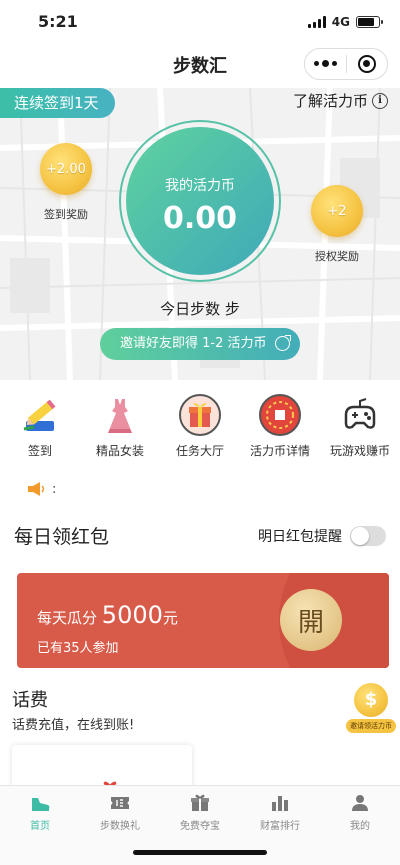  I want to click on announcement-bar: :, so click(41, 489).